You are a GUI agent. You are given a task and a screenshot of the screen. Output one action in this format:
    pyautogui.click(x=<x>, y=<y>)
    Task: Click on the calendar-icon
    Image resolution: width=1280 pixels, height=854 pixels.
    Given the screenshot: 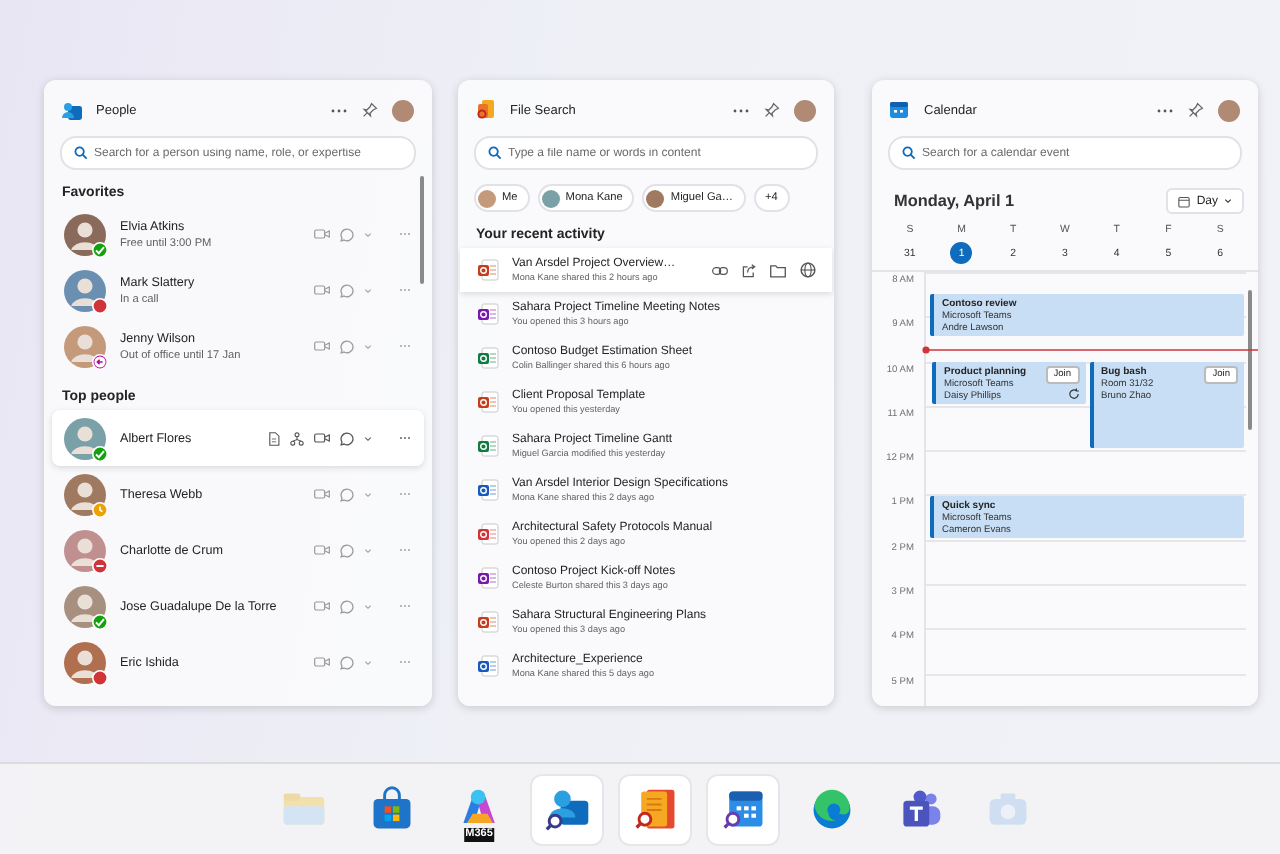 What is the action you would take?
    pyautogui.click(x=1184, y=201)
    